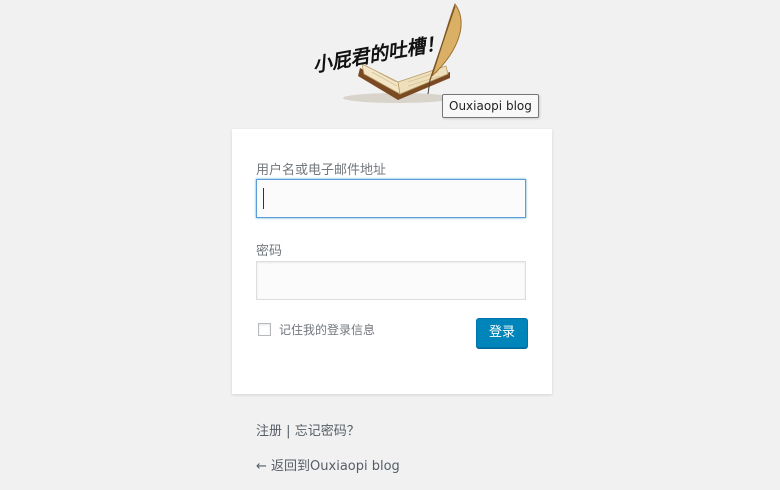 This screenshot has height=490, width=780. What do you see at coordinates (264, 329) in the screenshot?
I see `remember-me-checkbox` at bounding box center [264, 329].